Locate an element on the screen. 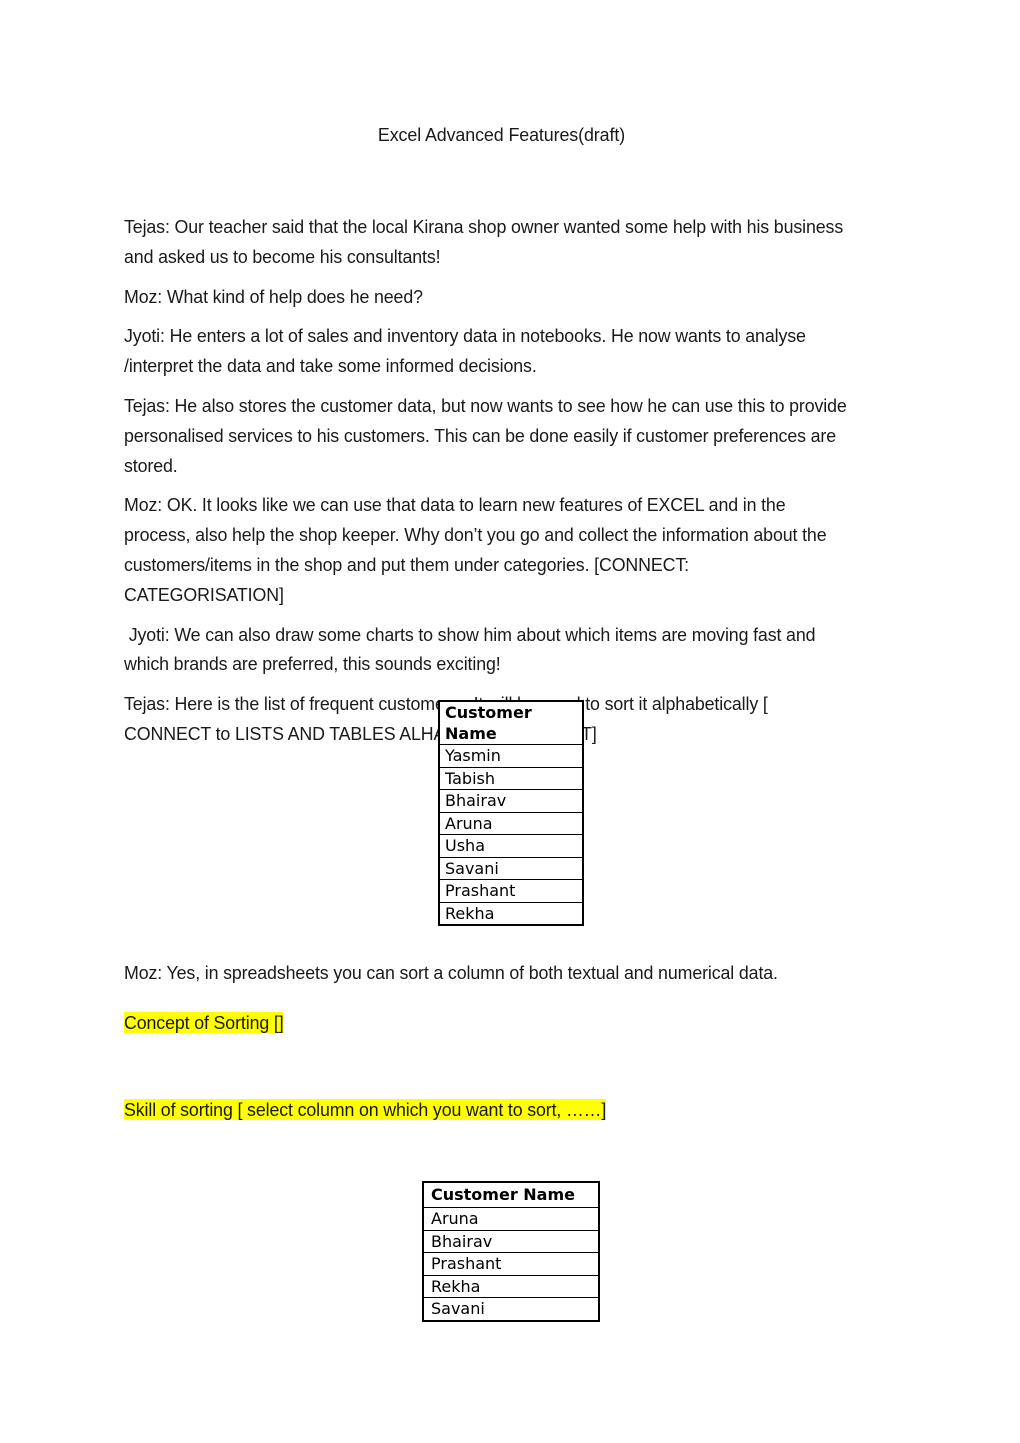 This screenshot has width=1020, height=1443. table-body: Yasmin Tabish Bhairav Aruna Usha Savani is located at coordinates (511, 835).